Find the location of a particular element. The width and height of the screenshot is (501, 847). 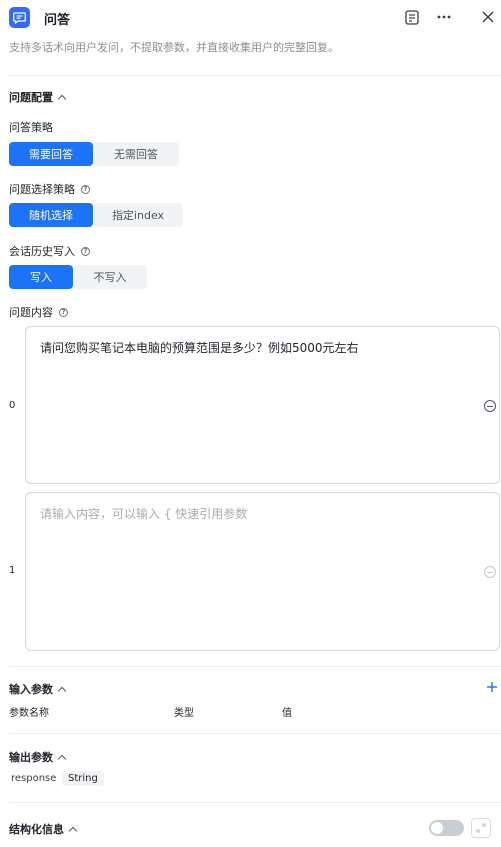

history-write-label: 会话历史写入 ? is located at coordinates (49, 251).